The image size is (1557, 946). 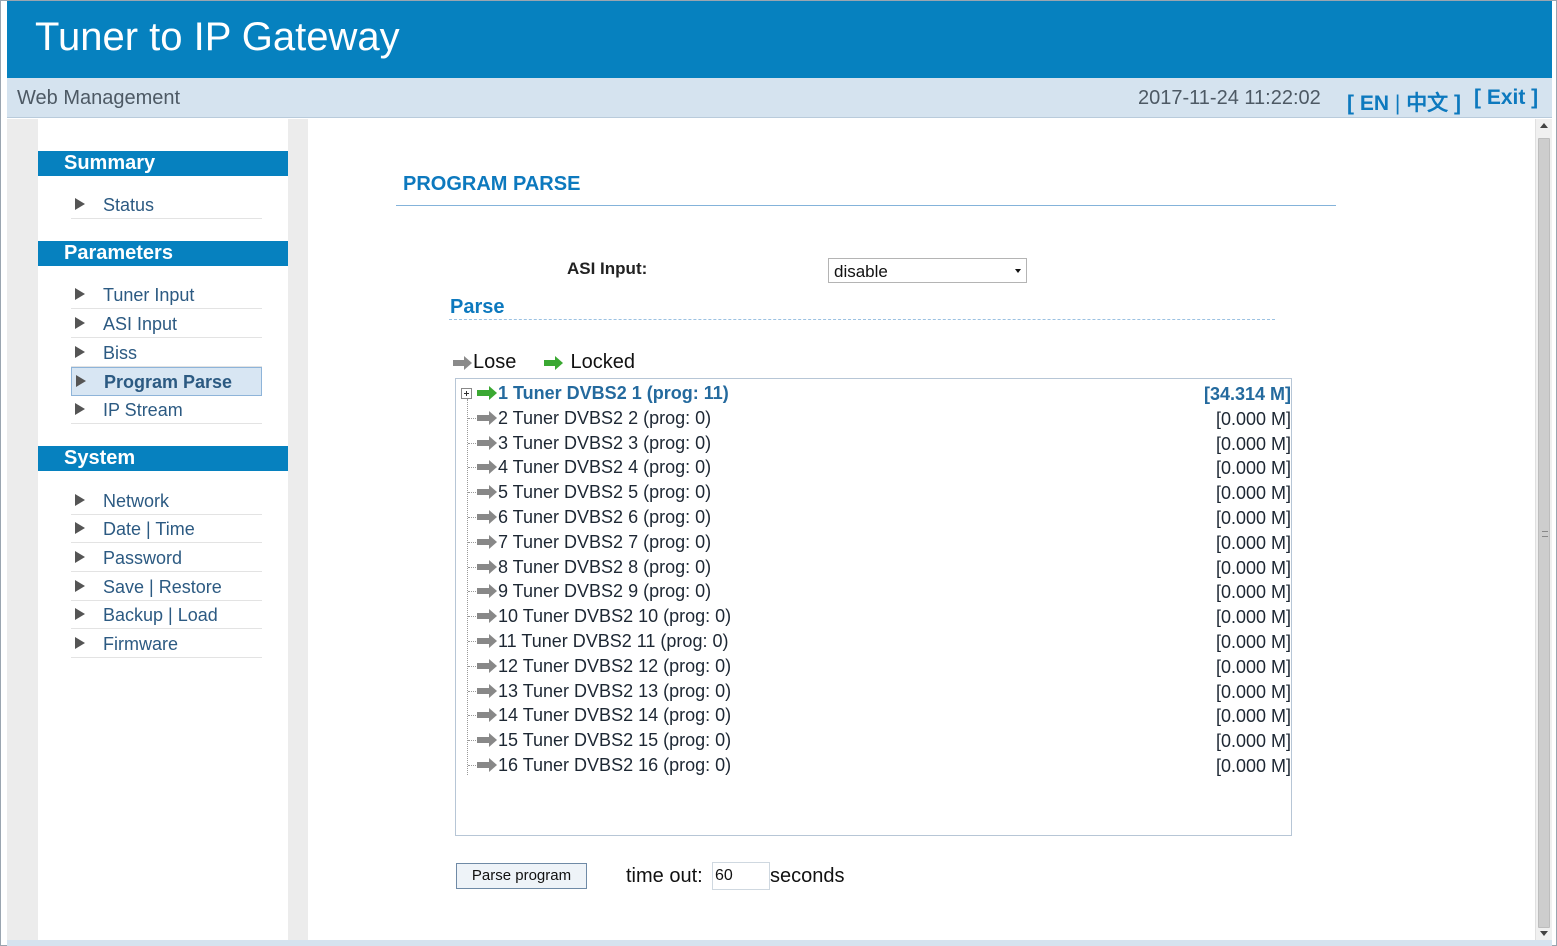 I want to click on tree-row-label: 6 Tuner DVBS2 6 (prog: 0), so click(x=605, y=517).